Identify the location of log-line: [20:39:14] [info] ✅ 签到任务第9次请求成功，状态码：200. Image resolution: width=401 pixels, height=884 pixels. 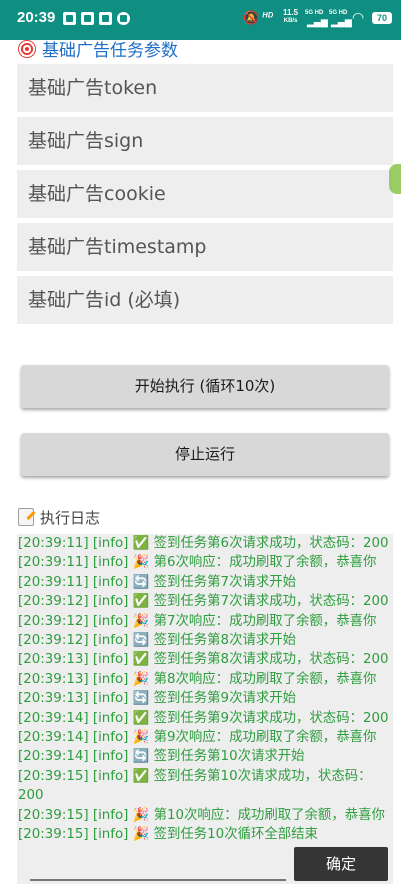
(203, 718).